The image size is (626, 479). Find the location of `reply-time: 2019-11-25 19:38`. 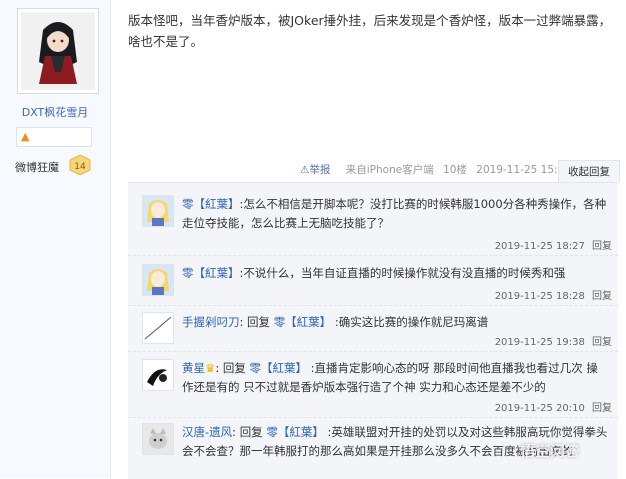

reply-time: 2019-11-25 19:38 is located at coordinates (539, 342).